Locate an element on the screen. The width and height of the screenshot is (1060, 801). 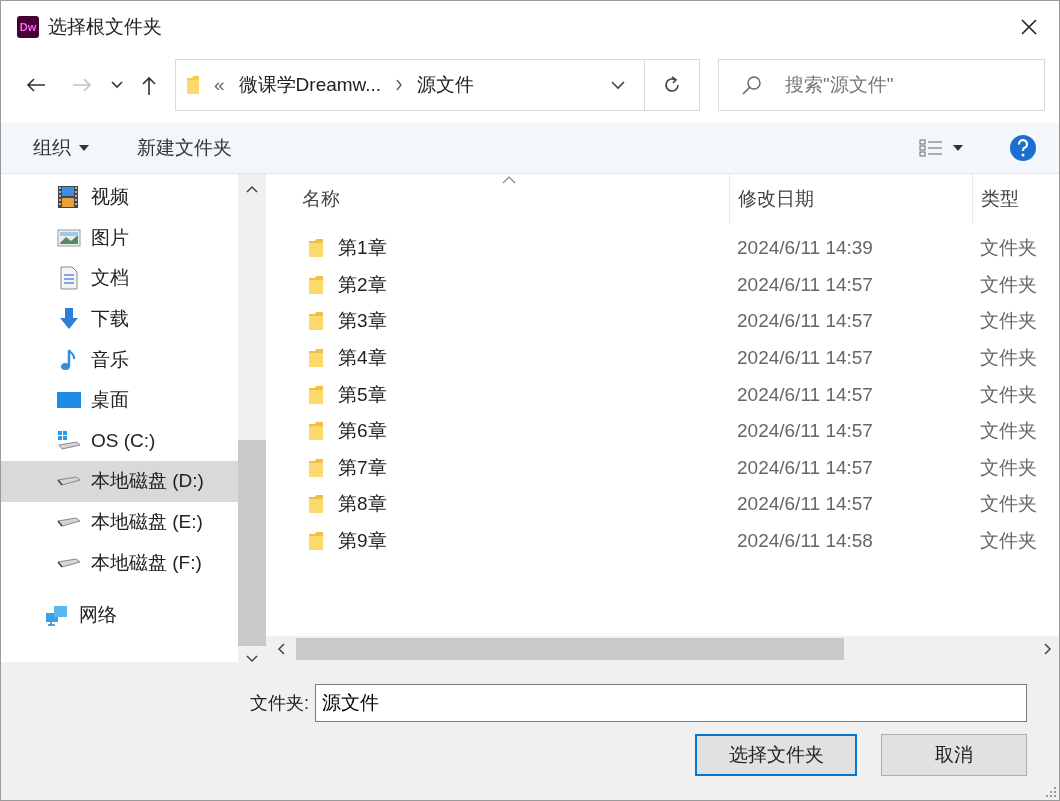
folder-name: 第6章 is located at coordinates (362, 431).